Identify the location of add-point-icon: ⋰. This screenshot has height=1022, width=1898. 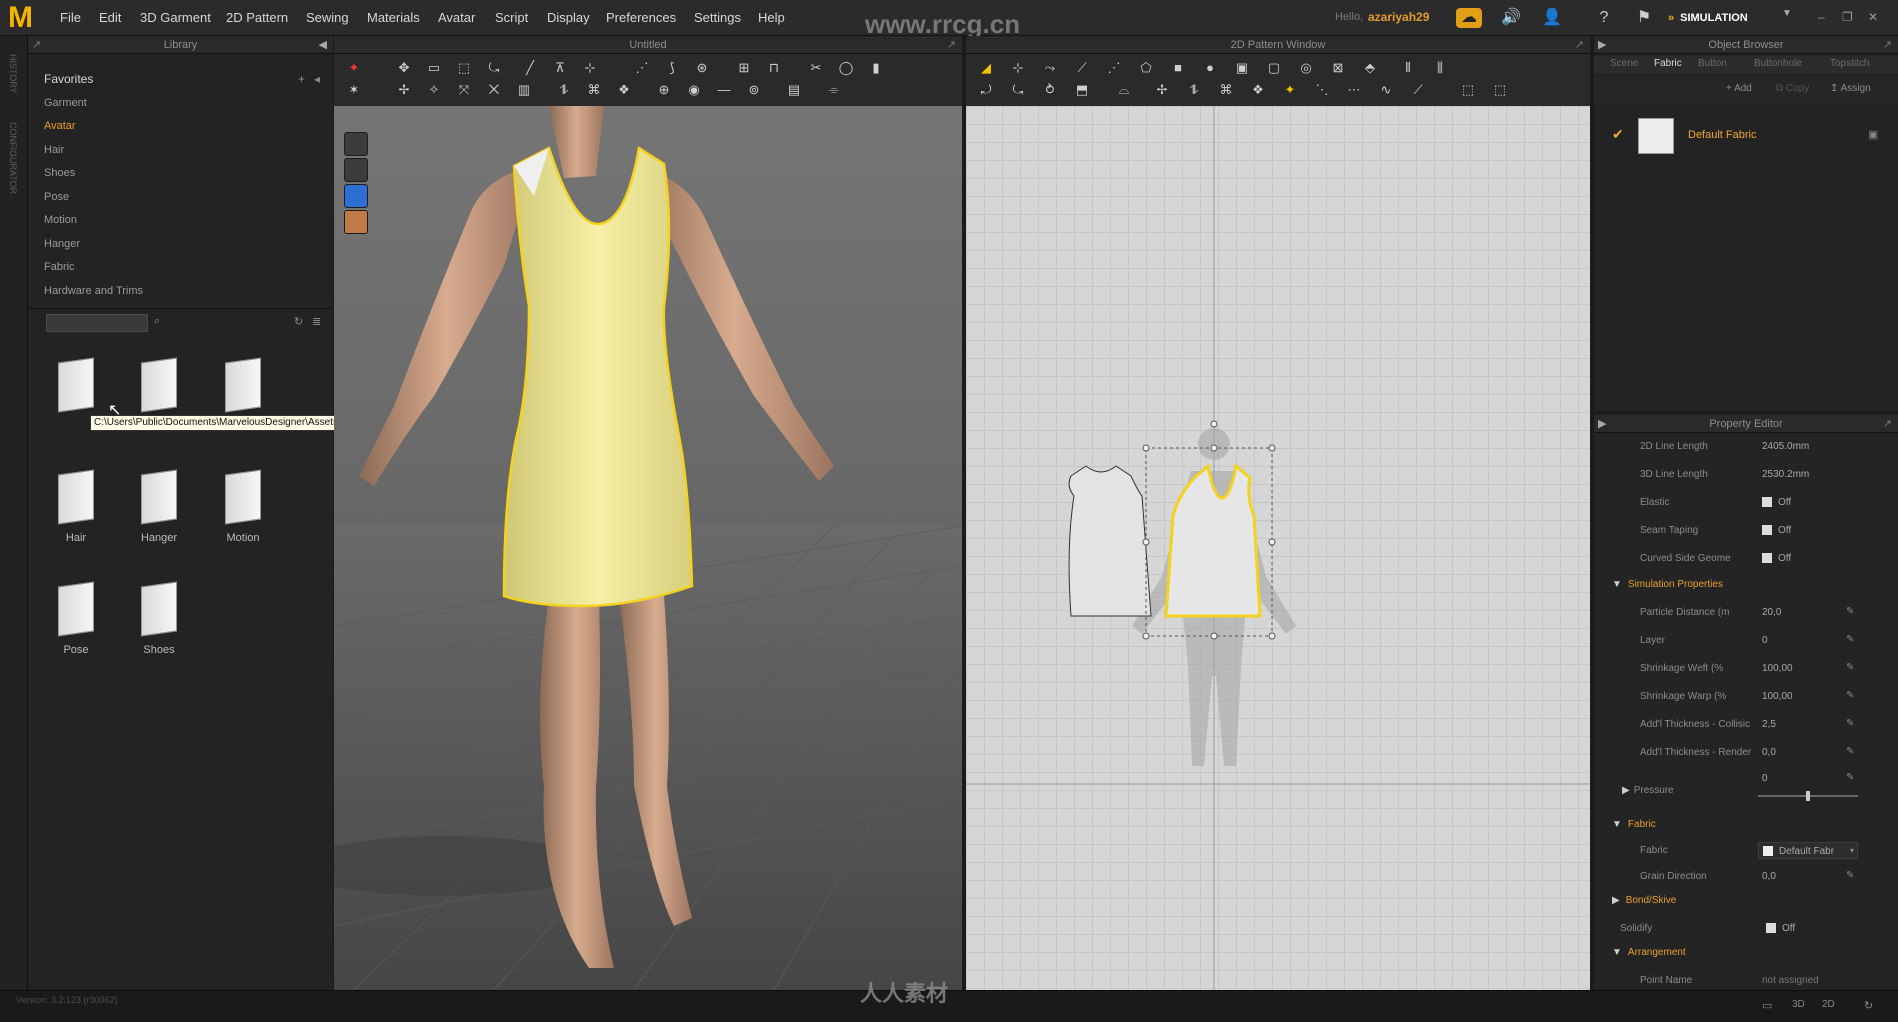
(1114, 68).